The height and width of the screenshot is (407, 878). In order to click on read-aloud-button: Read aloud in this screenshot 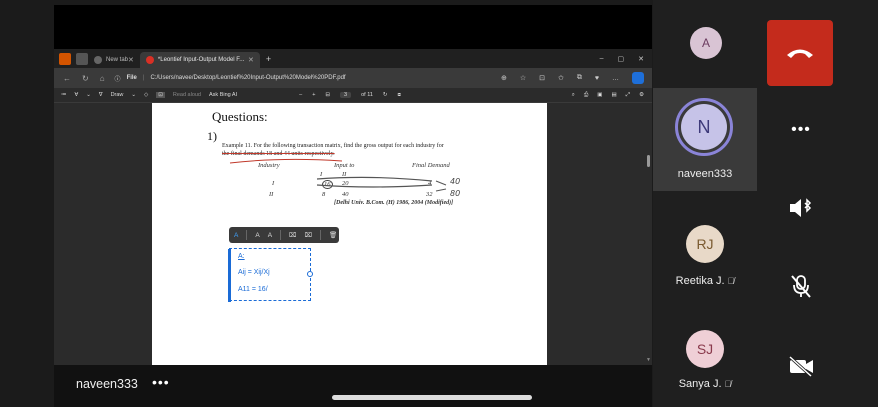, I will do `click(187, 95)`.